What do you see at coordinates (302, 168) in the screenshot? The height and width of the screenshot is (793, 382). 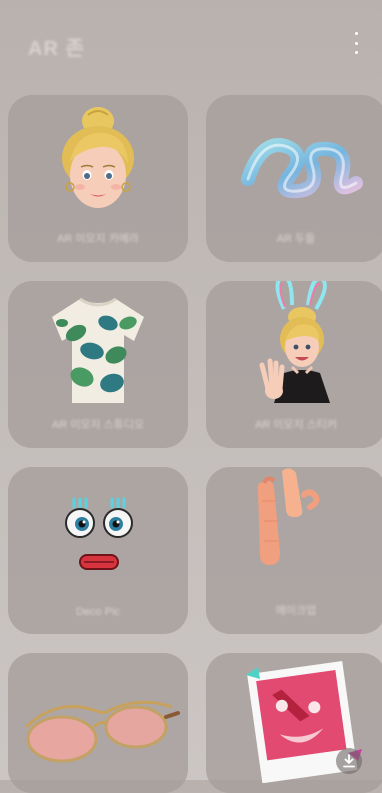 I see `neon-scribble-icon` at bounding box center [302, 168].